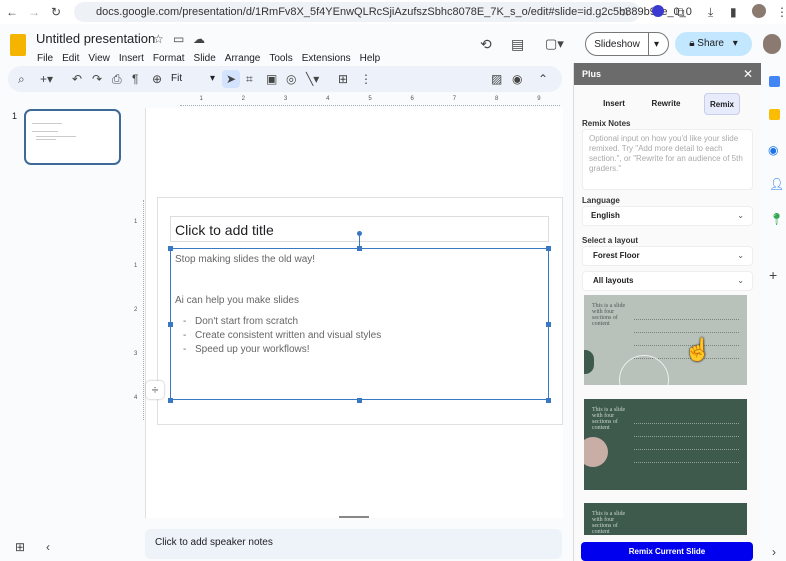 The image size is (786, 561). What do you see at coordinates (34, 12) in the screenshot?
I see `forward-icon: →` at bounding box center [34, 12].